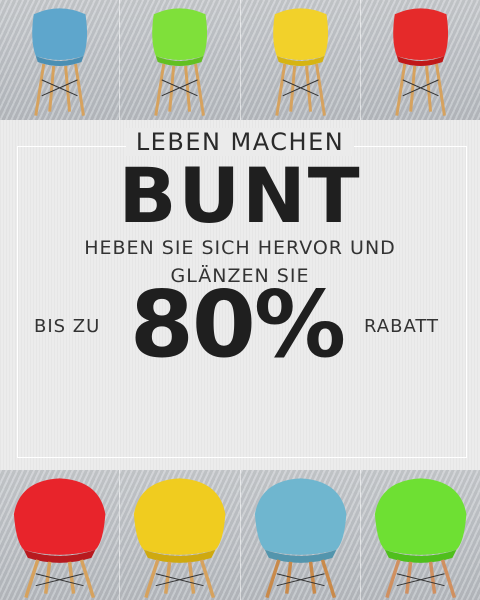  What do you see at coordinates (237, 324) in the screenshot?
I see `discount-percent: 80%` at bounding box center [237, 324].